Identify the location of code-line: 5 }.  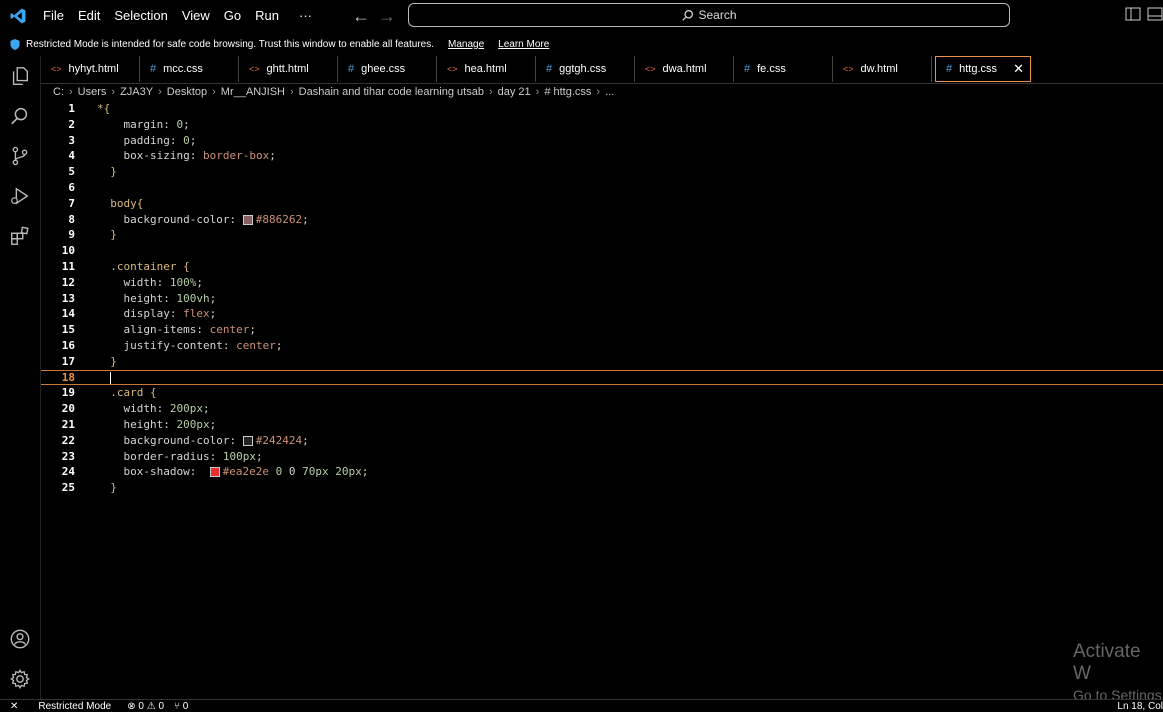
(602, 172).